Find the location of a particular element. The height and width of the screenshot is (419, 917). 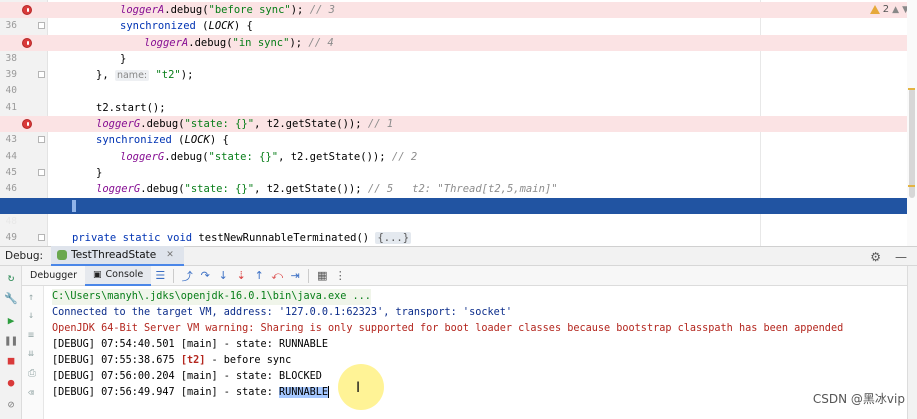

scroll-up-icon: ↑ is located at coordinates (31, 297).